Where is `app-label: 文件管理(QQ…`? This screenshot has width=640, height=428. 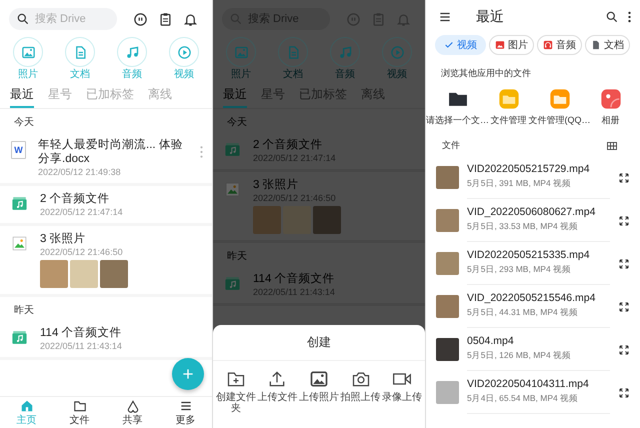
app-label: 文件管理(QQ… is located at coordinates (559, 120).